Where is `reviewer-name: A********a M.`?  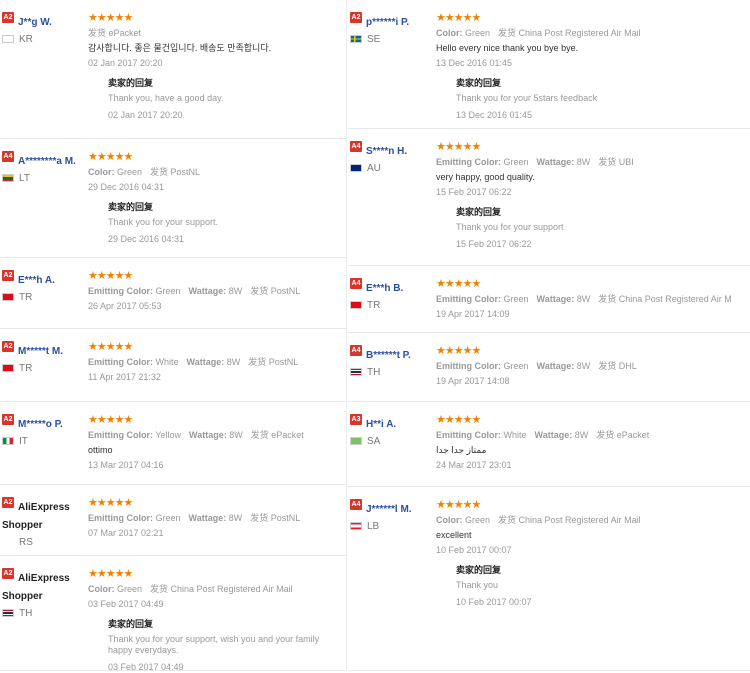 reviewer-name: A********a M. is located at coordinates (47, 161).